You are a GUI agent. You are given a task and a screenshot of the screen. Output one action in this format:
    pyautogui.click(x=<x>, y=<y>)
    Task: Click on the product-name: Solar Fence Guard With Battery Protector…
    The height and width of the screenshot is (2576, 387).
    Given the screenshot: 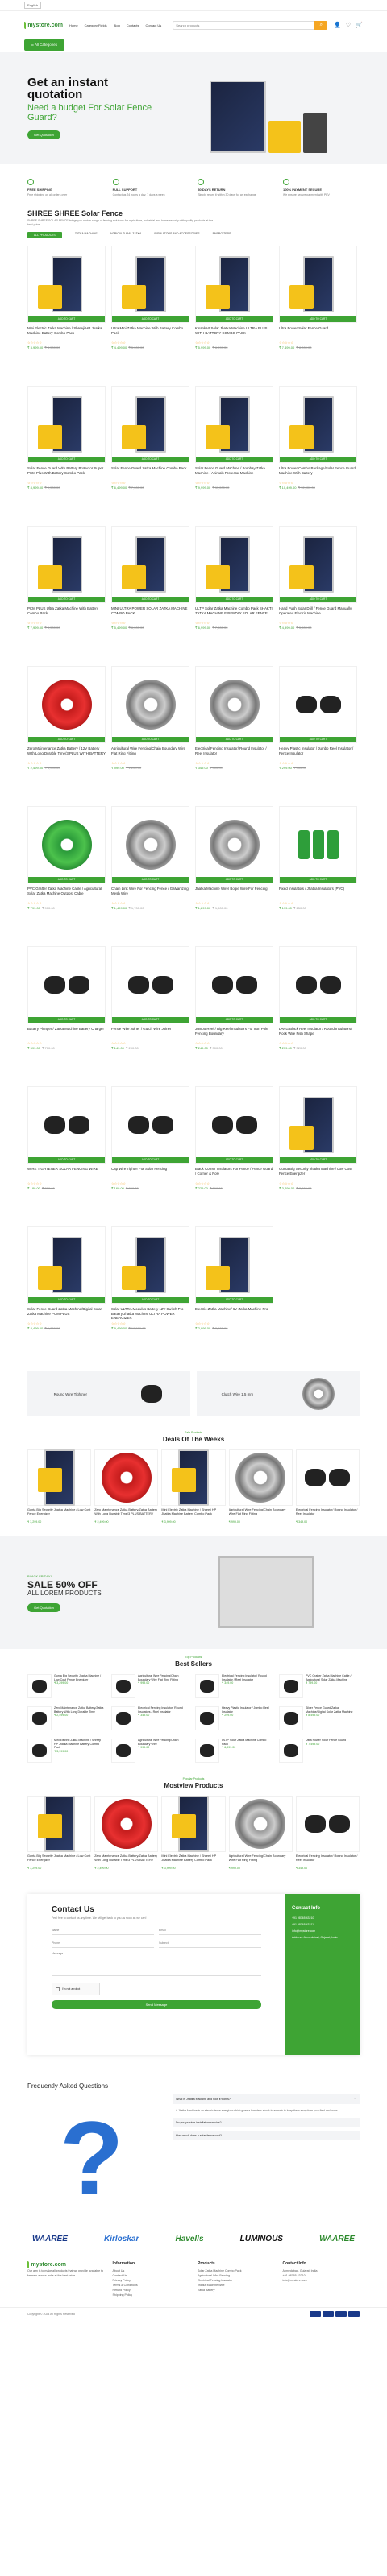 What is the action you would take?
    pyautogui.click(x=66, y=473)
    